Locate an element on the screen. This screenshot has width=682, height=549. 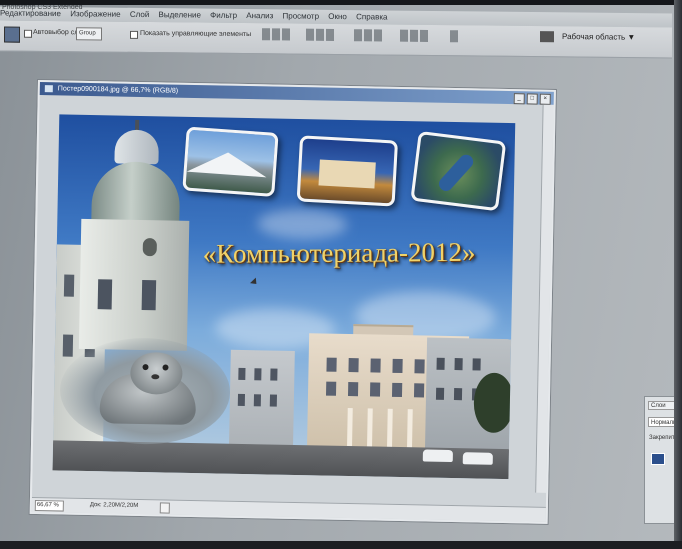
auto-select-checkbox is located at coordinates (28, 33).